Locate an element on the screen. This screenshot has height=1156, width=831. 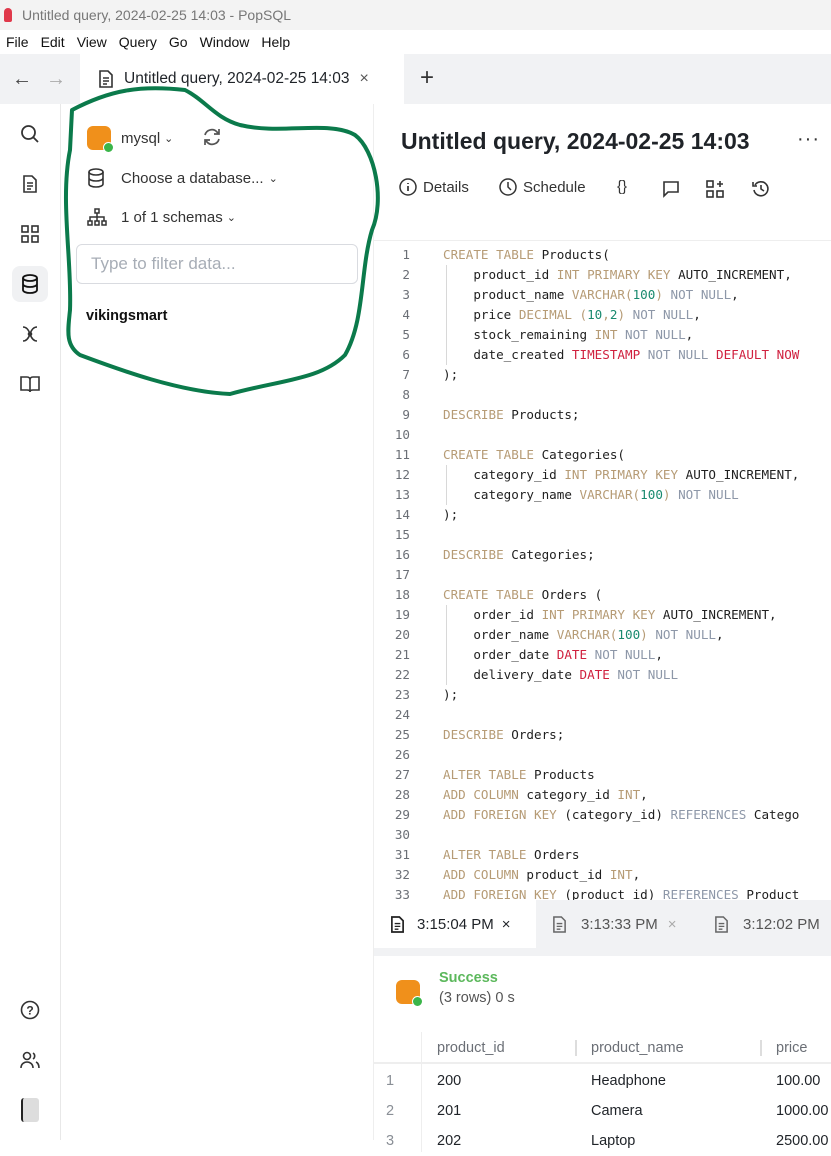
code-text: DESCRIBE Orders; is located at coordinates (503, 735).